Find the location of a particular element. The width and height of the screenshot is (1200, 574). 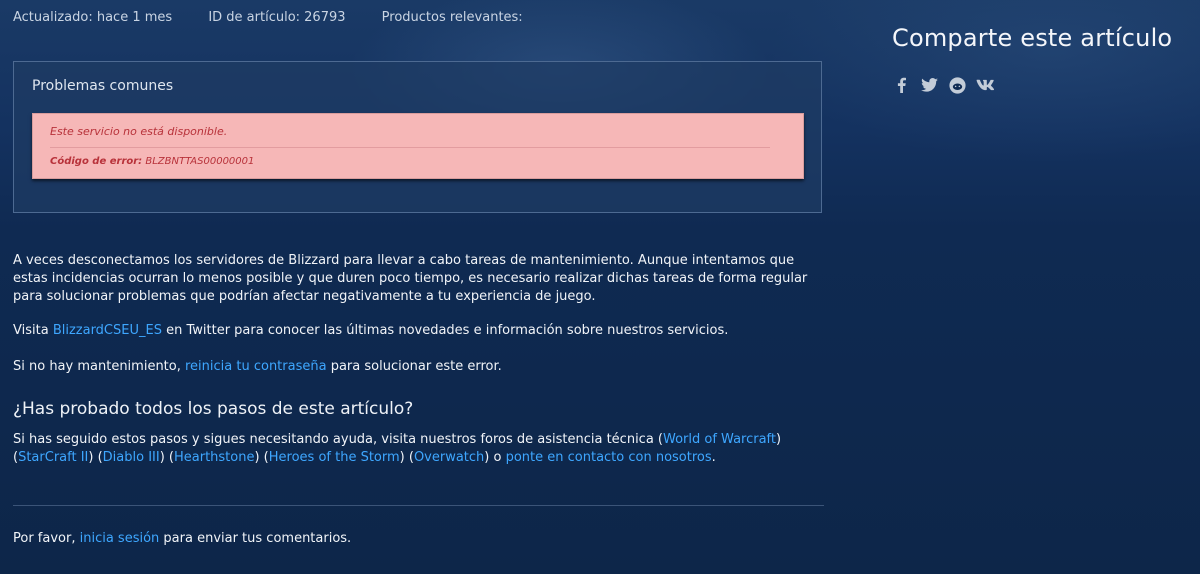

error-divider is located at coordinates (410, 147).